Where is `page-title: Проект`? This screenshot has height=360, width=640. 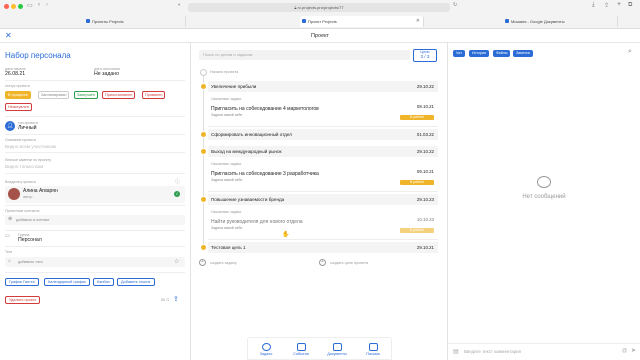
page-title: Проект is located at coordinates (320, 36).